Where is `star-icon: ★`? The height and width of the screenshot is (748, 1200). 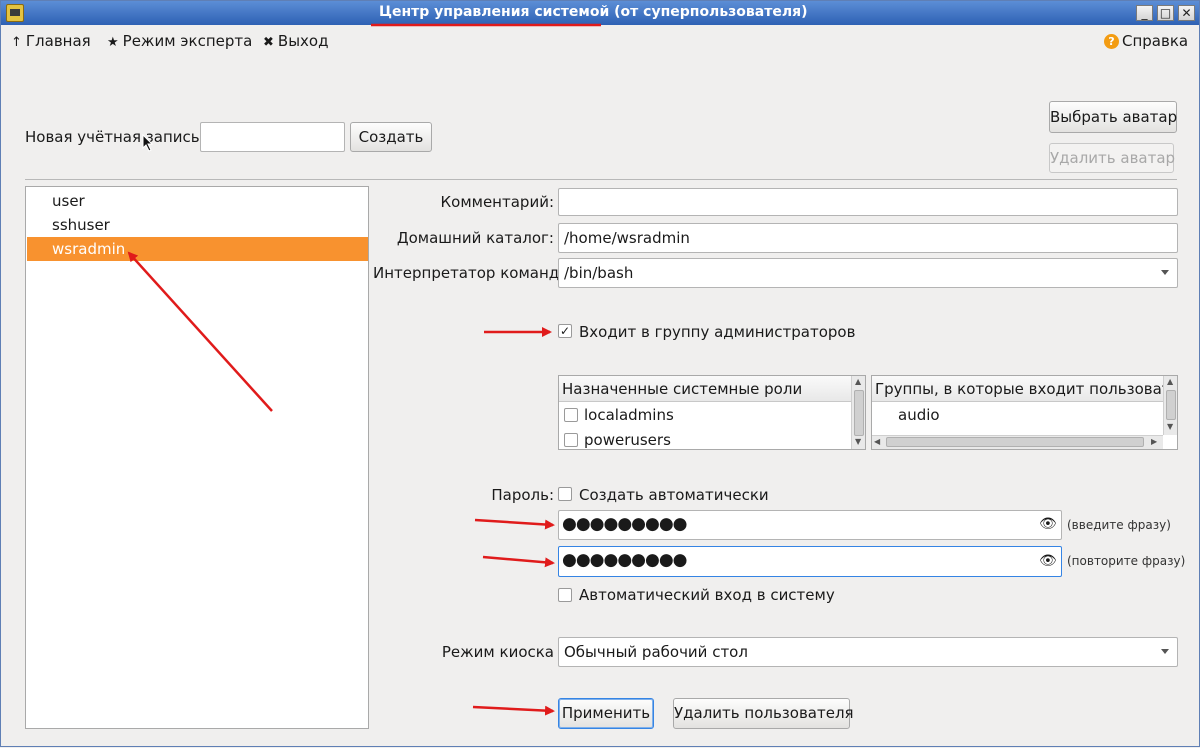
star-icon: ★ is located at coordinates (113, 42).